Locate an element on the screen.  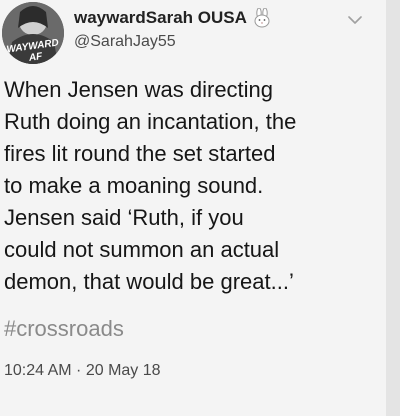
display-name-row: waywardSarah OUSA is located at coordinates (214, 18).